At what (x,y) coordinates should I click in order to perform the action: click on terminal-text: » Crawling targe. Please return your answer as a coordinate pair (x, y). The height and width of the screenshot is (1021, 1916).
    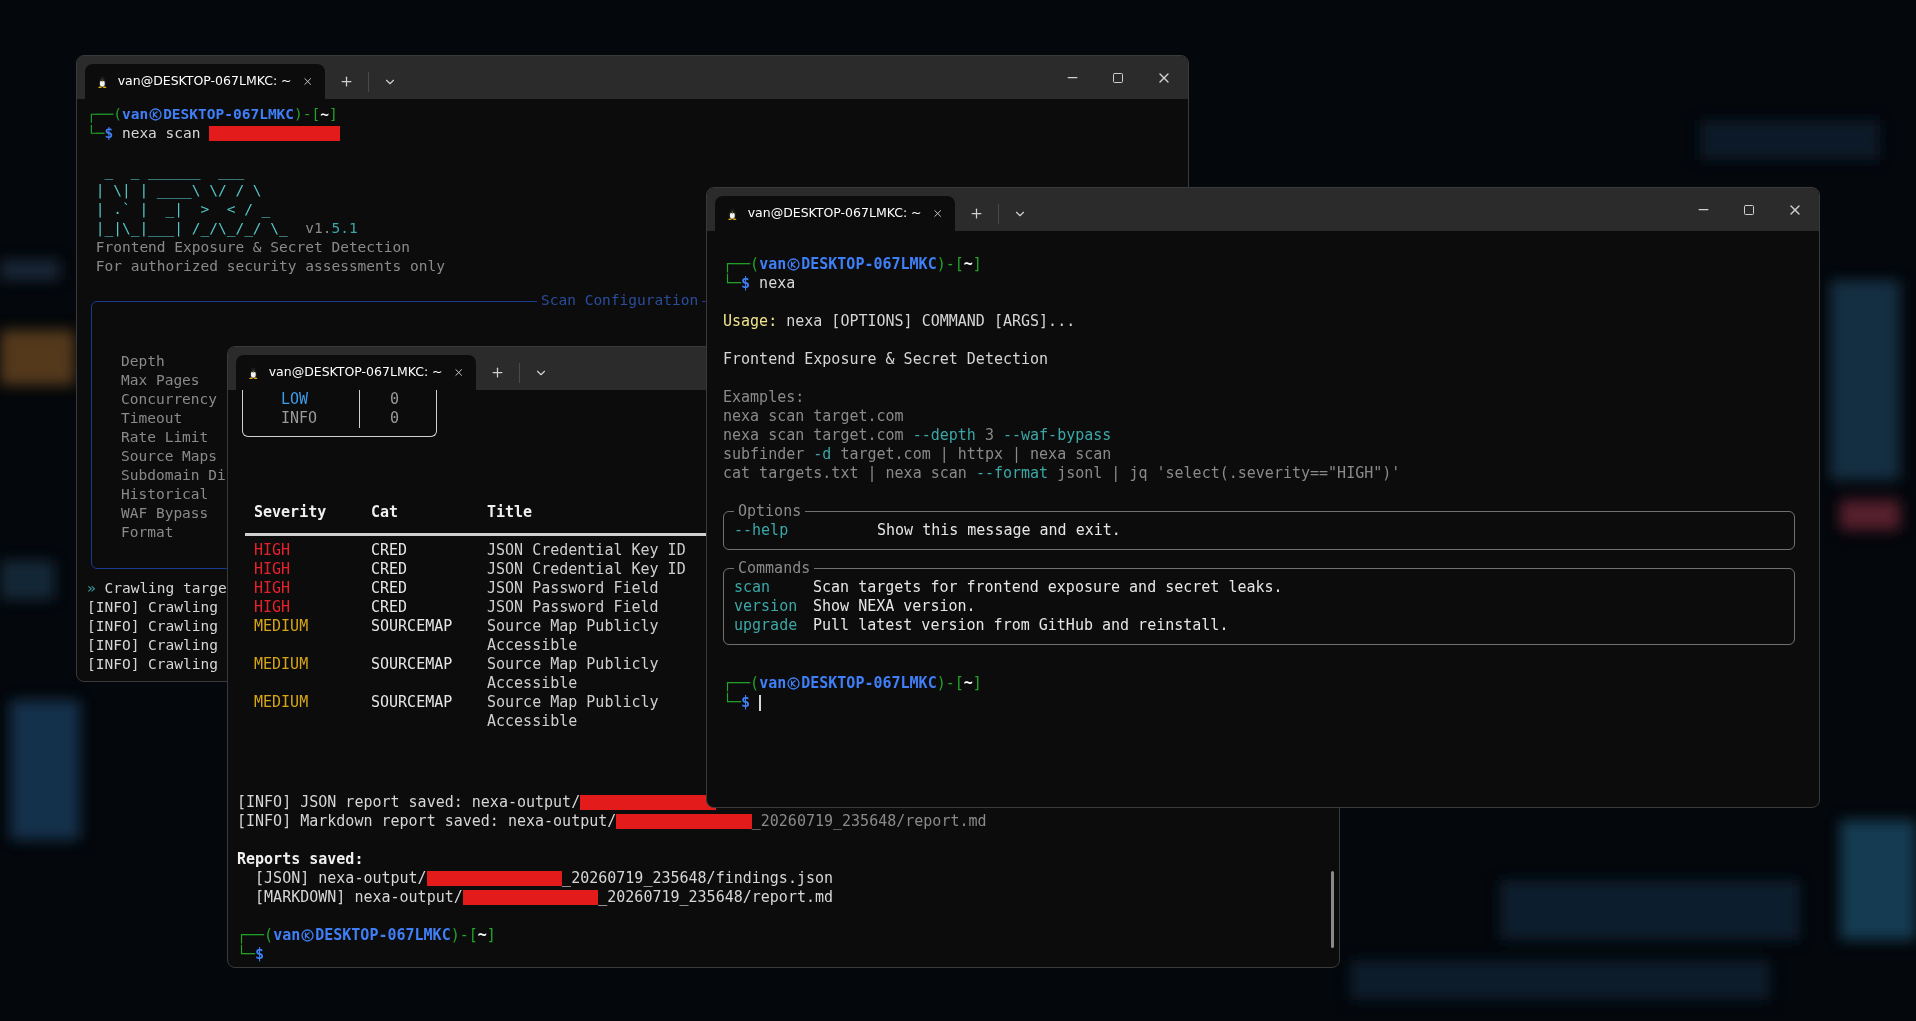
    Looking at the image, I should click on (157, 588).